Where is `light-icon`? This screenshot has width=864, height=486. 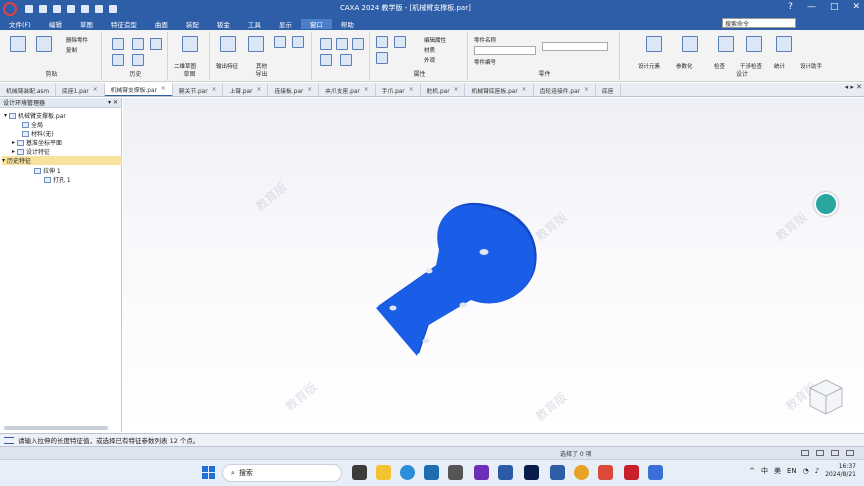
light-icon is located at coordinates (382, 58).